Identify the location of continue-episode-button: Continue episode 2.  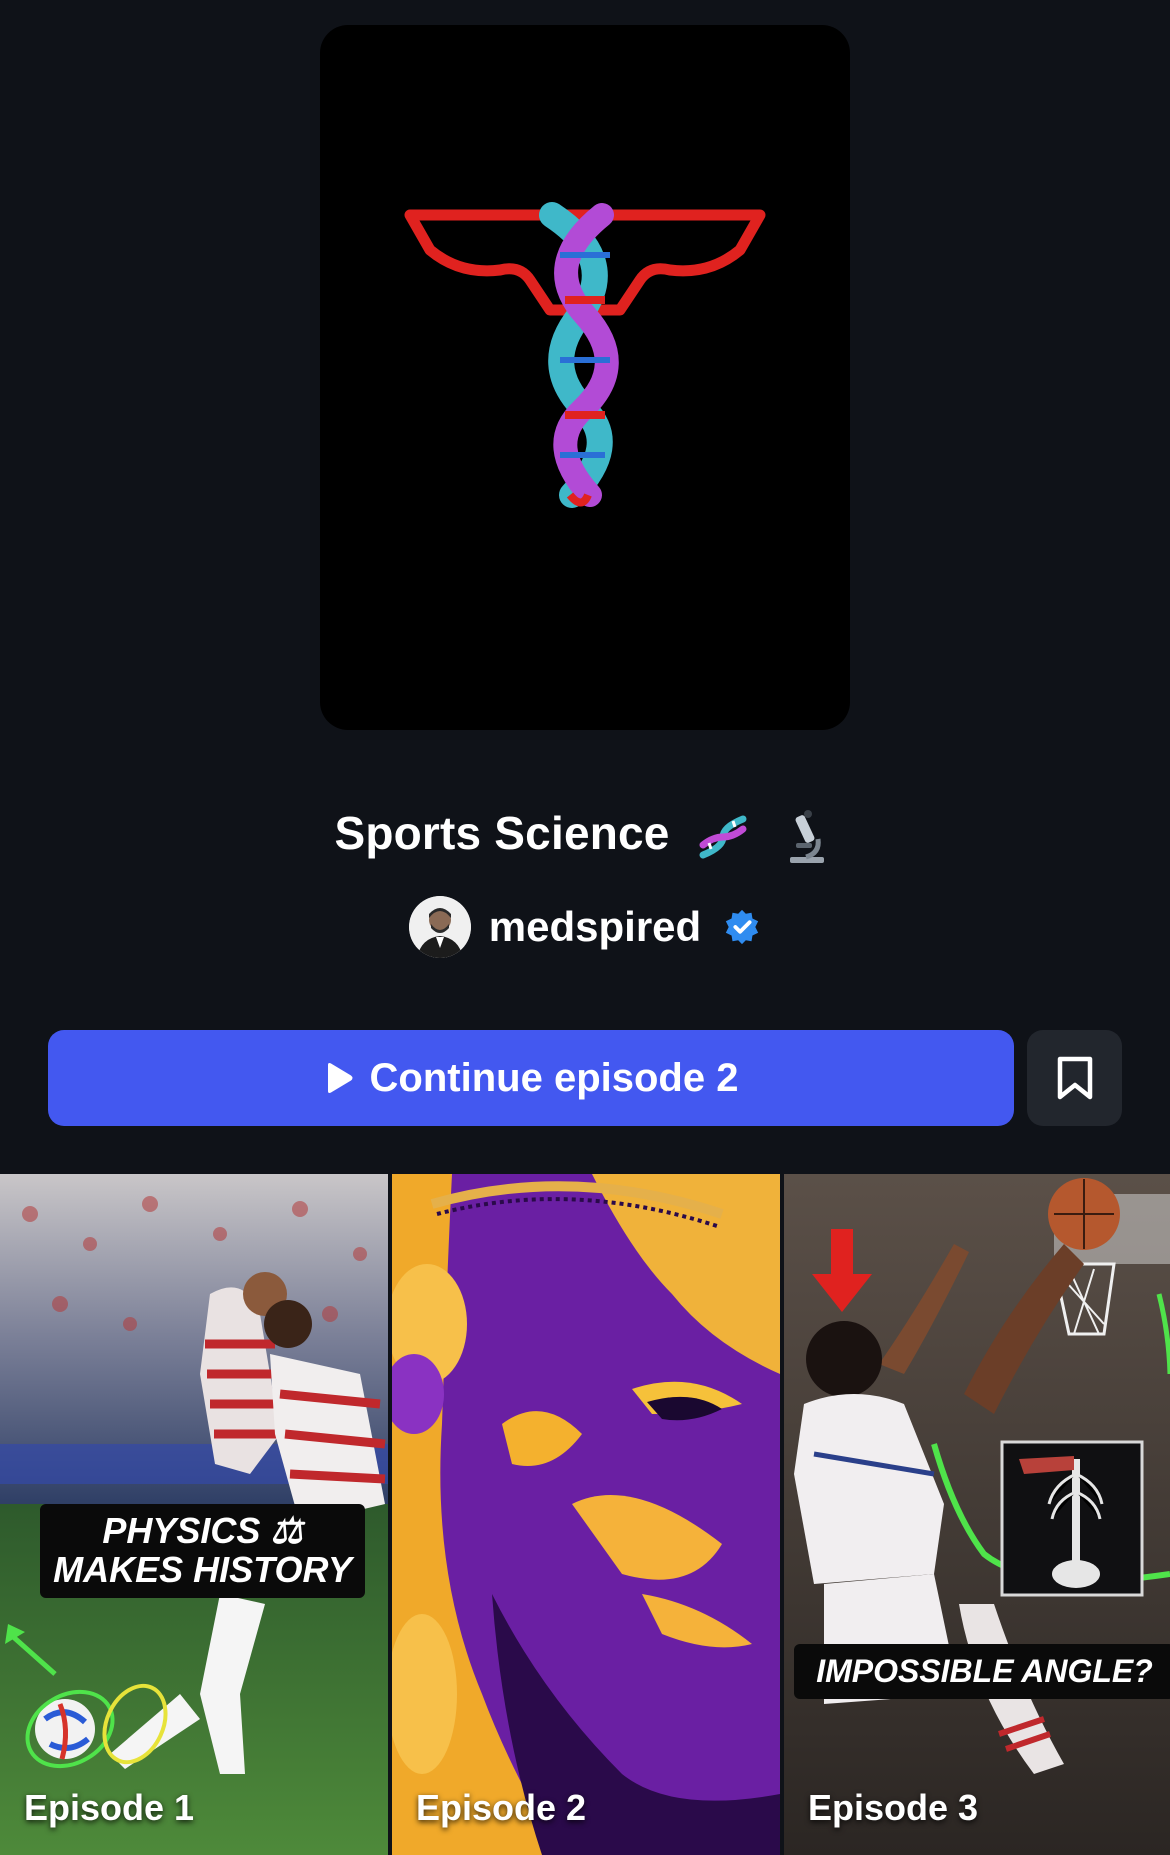
(531, 1078).